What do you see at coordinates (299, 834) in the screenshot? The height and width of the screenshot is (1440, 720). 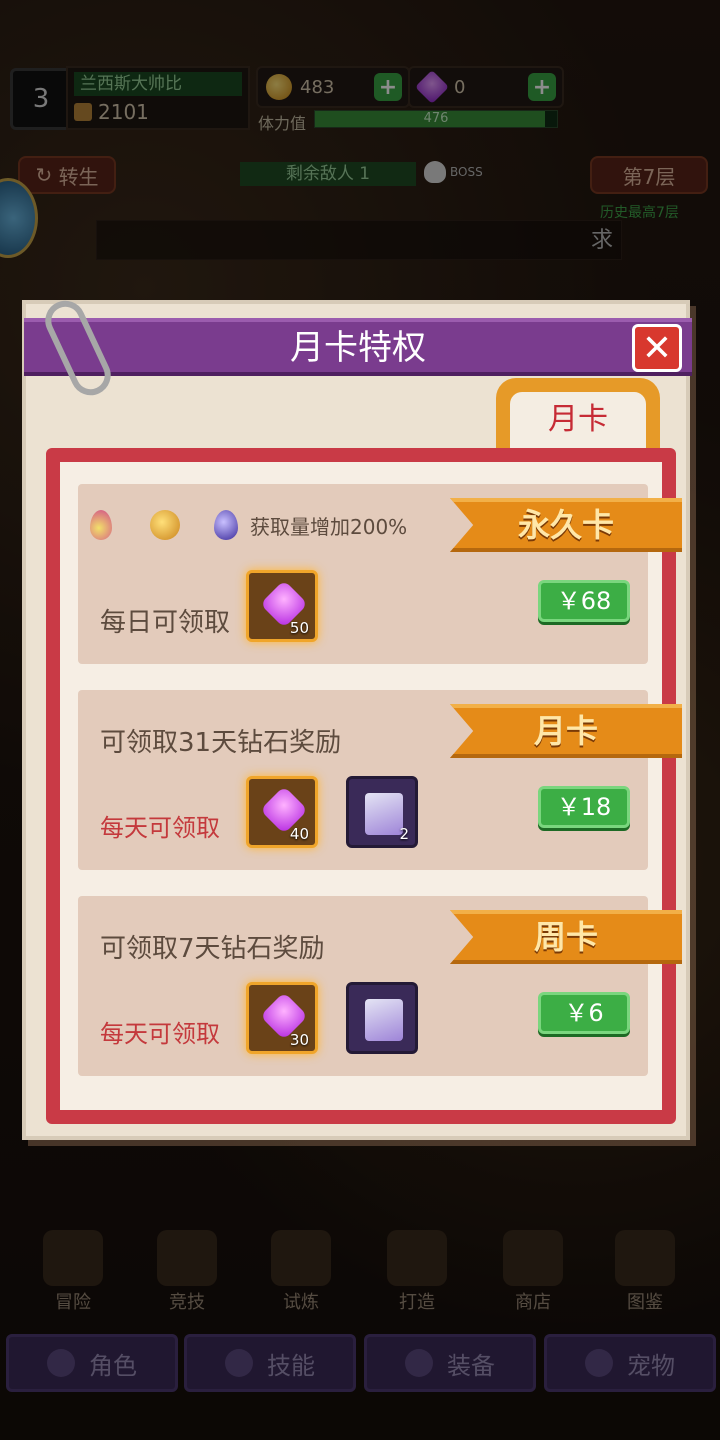 I see `gem-count: 40` at bounding box center [299, 834].